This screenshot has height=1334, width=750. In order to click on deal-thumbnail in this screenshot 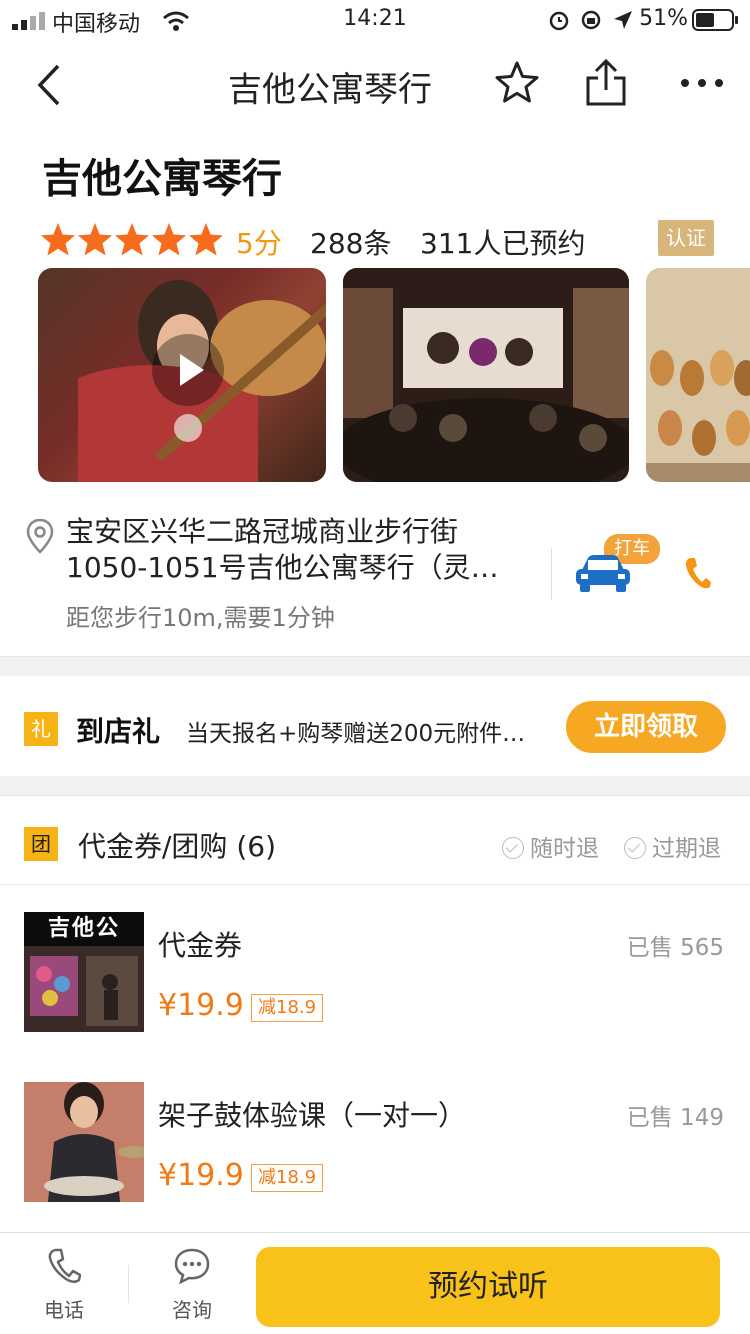, I will do `click(84, 1142)`.